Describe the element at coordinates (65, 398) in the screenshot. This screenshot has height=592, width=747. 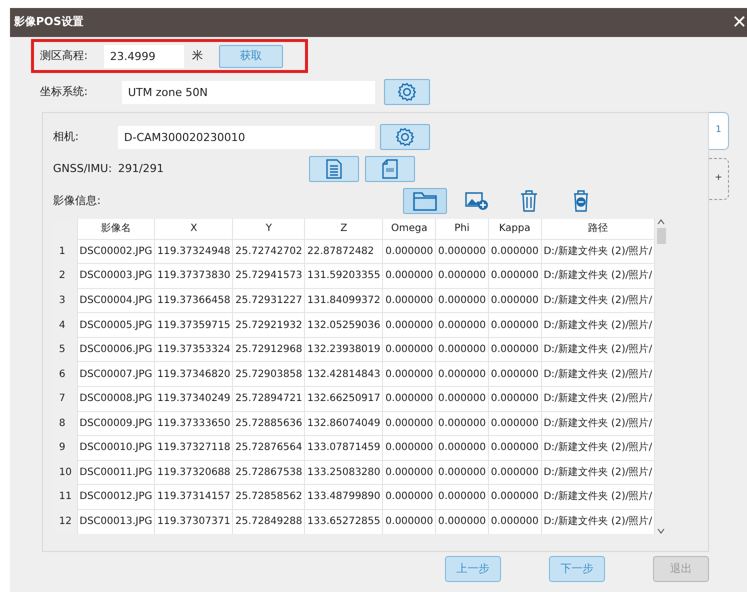
I see `row-number: 7` at that location.